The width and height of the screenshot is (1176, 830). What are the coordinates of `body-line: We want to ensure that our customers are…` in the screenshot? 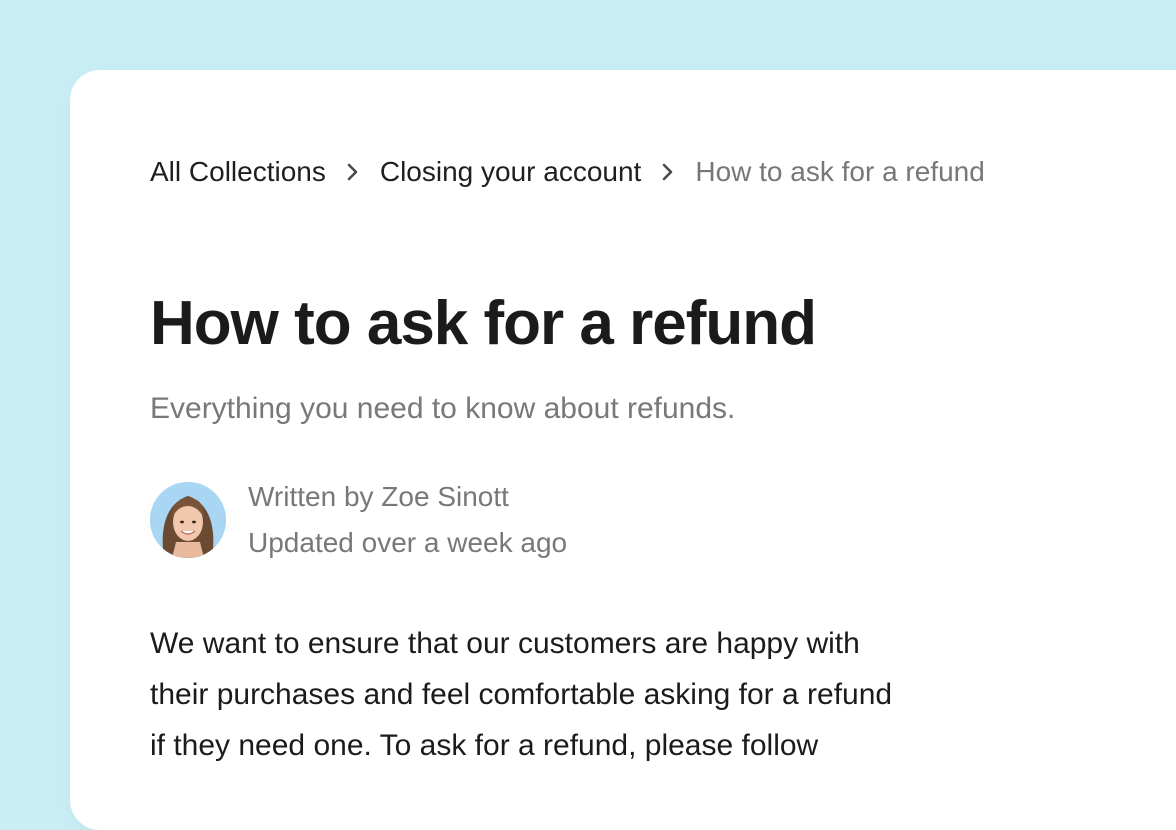 It's located at (505, 643).